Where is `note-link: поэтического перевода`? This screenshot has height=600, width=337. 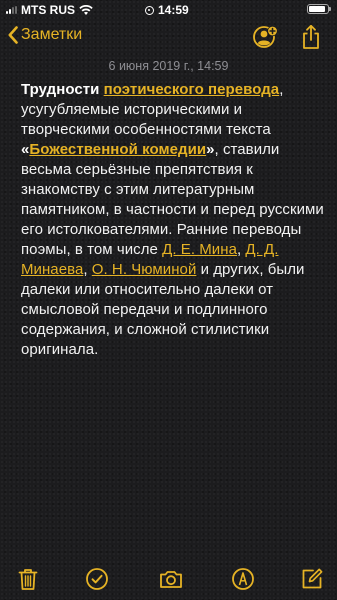
note-link: поэтического перевода is located at coordinates (192, 89).